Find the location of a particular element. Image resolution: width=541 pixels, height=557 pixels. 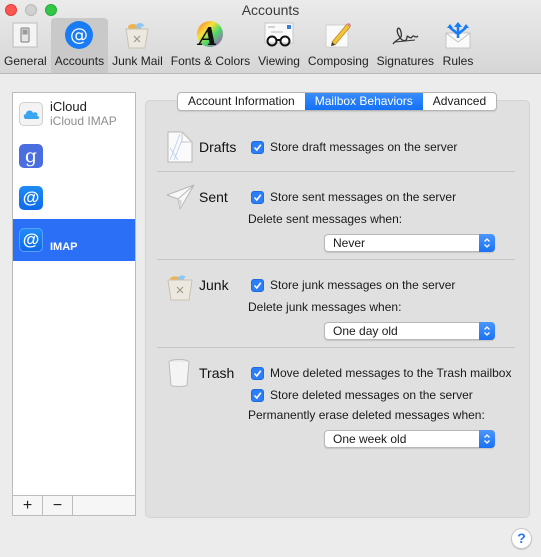

erase-deleted-popup: One week old is located at coordinates (409, 439).